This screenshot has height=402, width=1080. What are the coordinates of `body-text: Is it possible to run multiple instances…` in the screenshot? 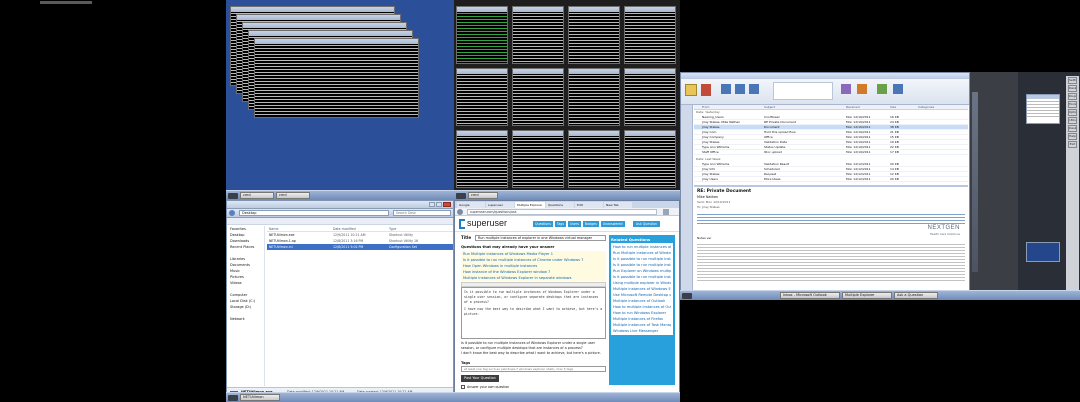 It's located at (531, 297).